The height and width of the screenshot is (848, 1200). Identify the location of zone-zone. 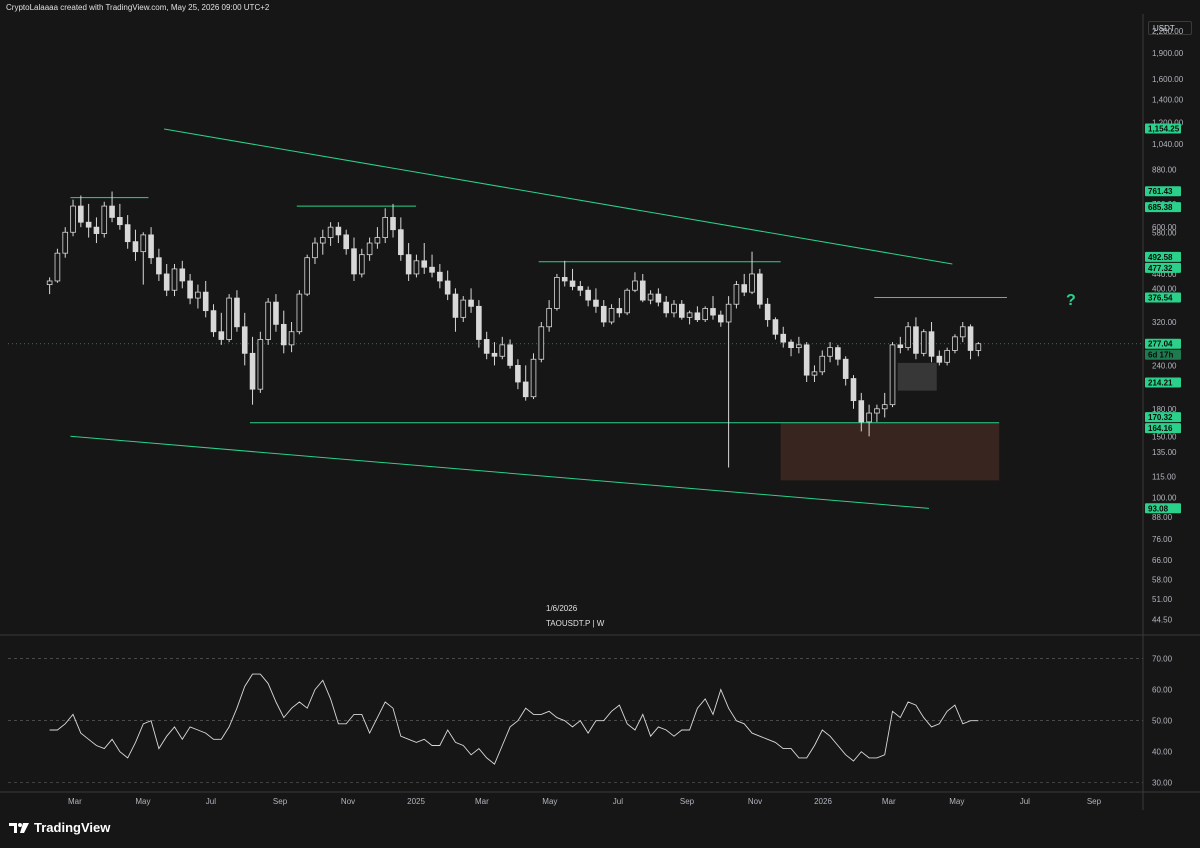
(890, 451).